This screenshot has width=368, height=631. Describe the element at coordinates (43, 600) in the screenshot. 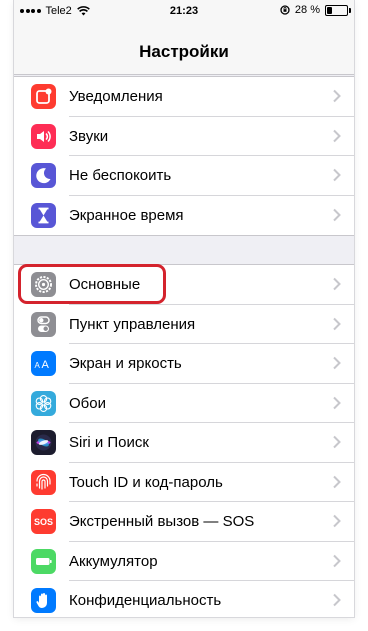

I see `hand-icon` at that location.